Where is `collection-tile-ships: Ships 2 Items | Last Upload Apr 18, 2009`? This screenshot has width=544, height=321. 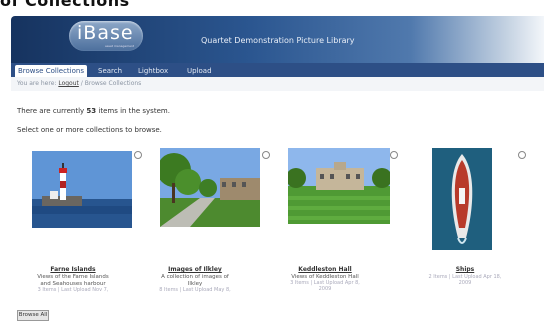
collection-tile-ships: Ships 2 Items | Last Upload Apr 18, 2009 is located at coordinates (468, 223).